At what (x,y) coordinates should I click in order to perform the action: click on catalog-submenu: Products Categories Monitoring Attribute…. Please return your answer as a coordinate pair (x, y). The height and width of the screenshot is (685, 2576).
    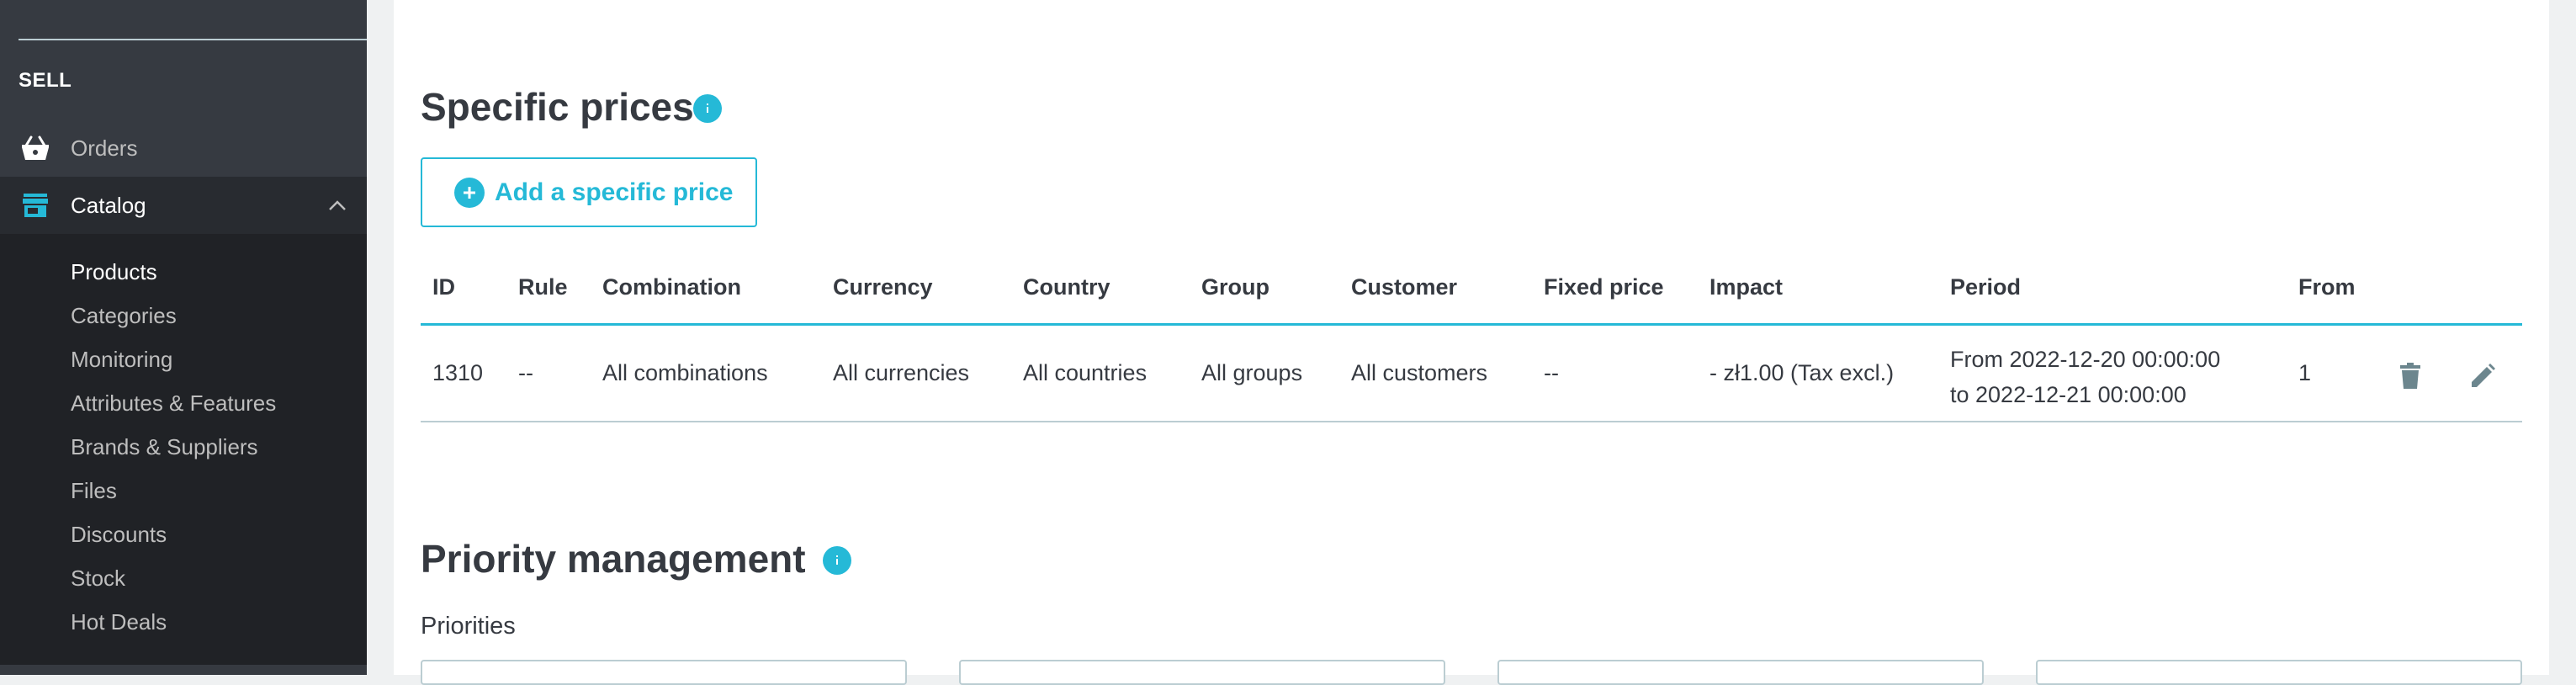
    Looking at the image, I should click on (183, 449).